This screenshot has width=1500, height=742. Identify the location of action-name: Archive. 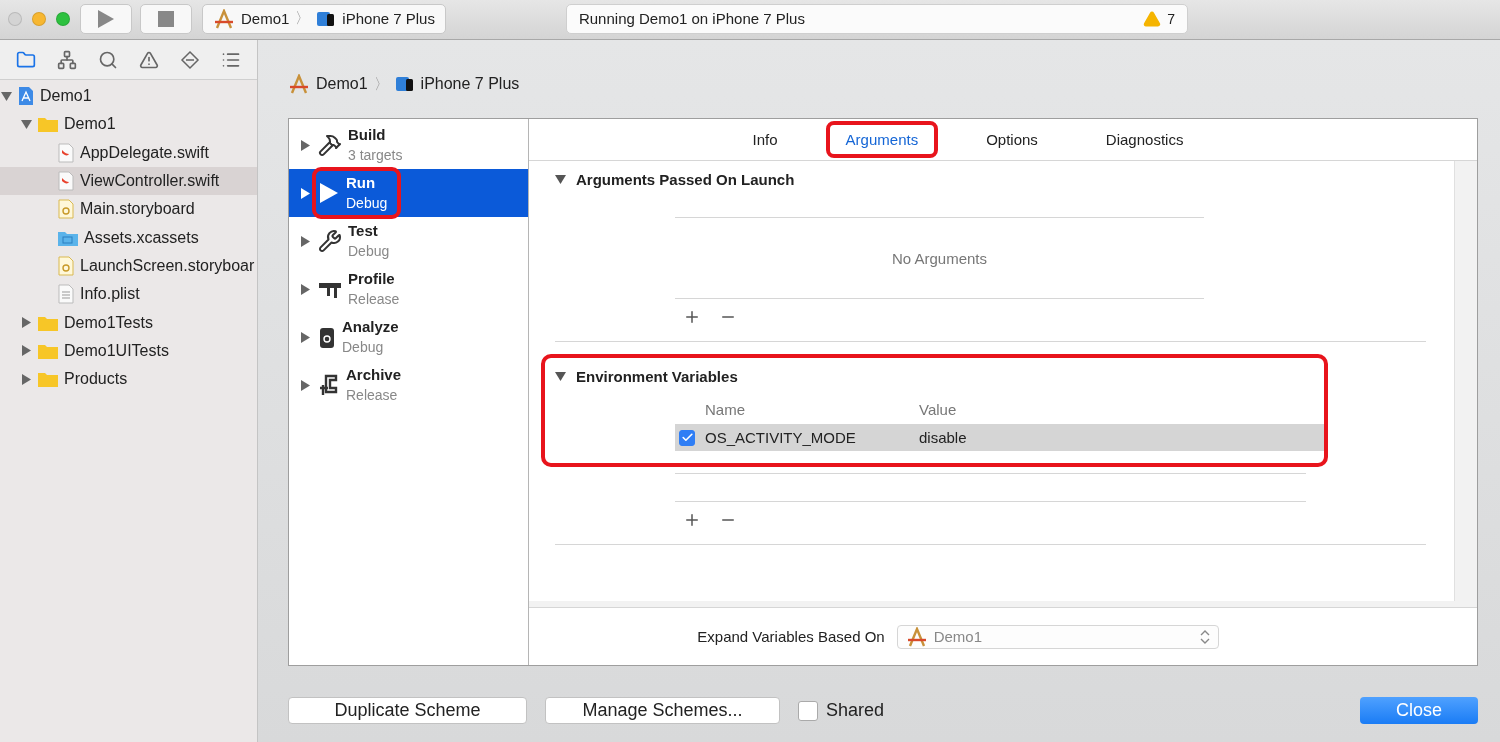
(374, 375).